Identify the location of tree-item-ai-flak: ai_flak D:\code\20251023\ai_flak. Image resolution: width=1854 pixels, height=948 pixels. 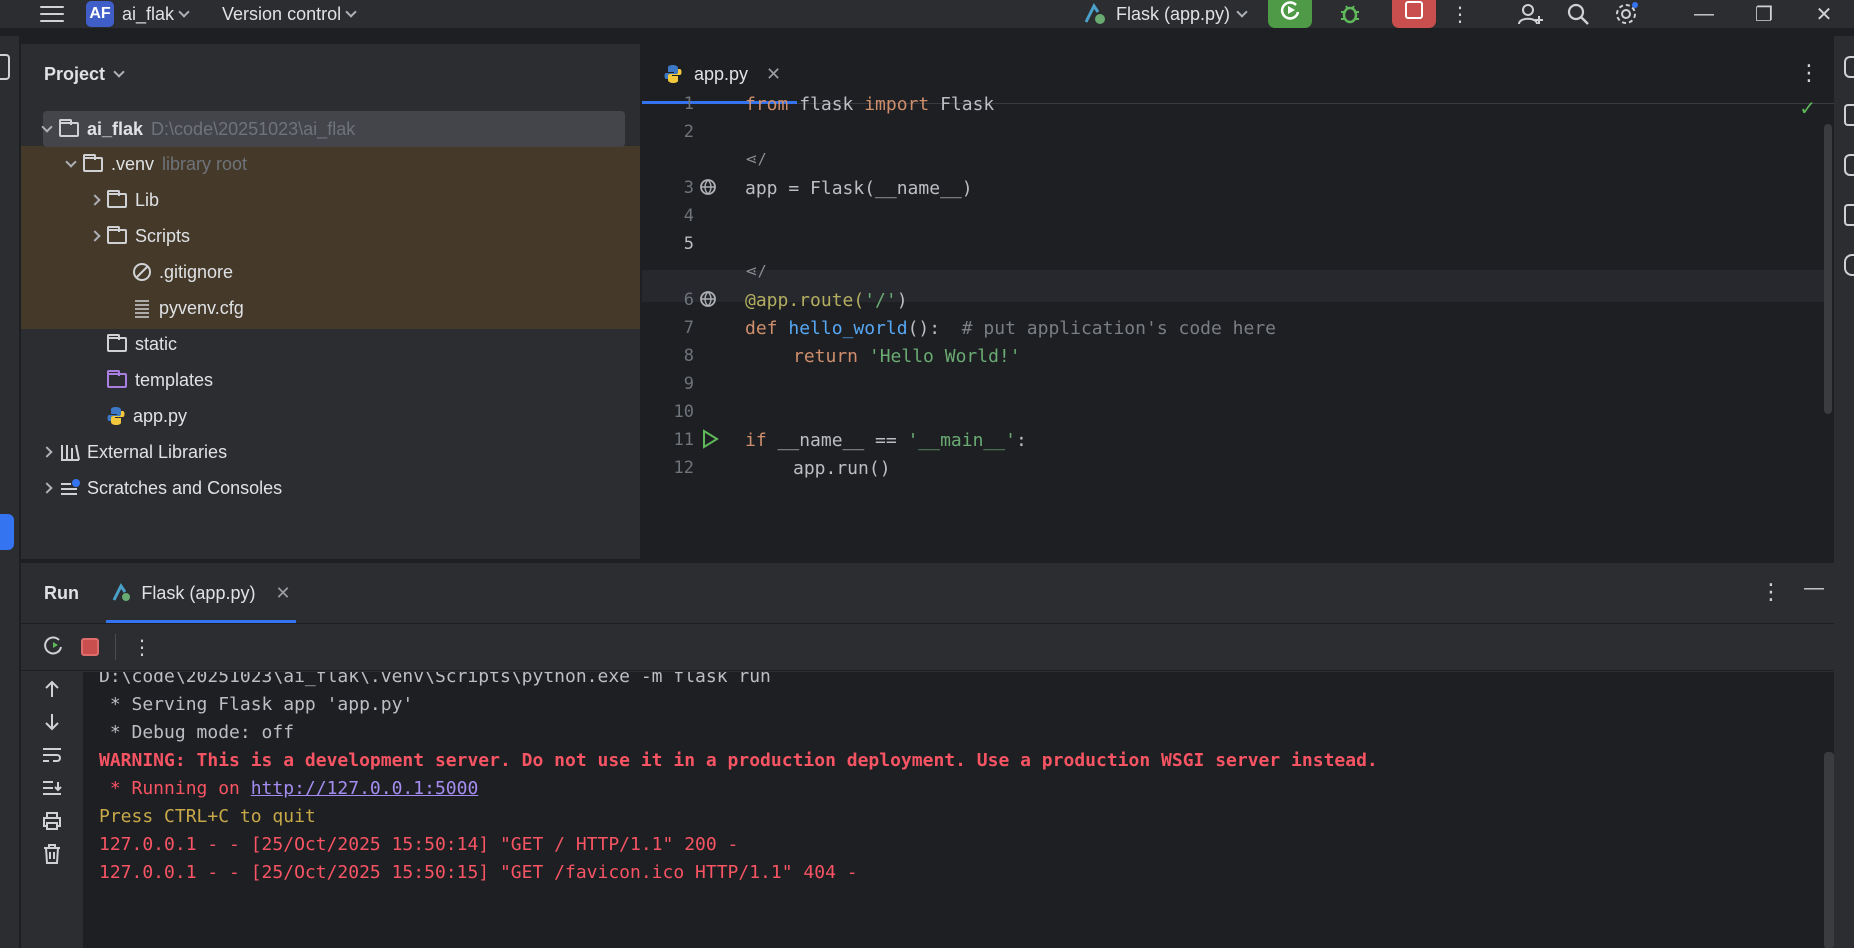
(330, 129).